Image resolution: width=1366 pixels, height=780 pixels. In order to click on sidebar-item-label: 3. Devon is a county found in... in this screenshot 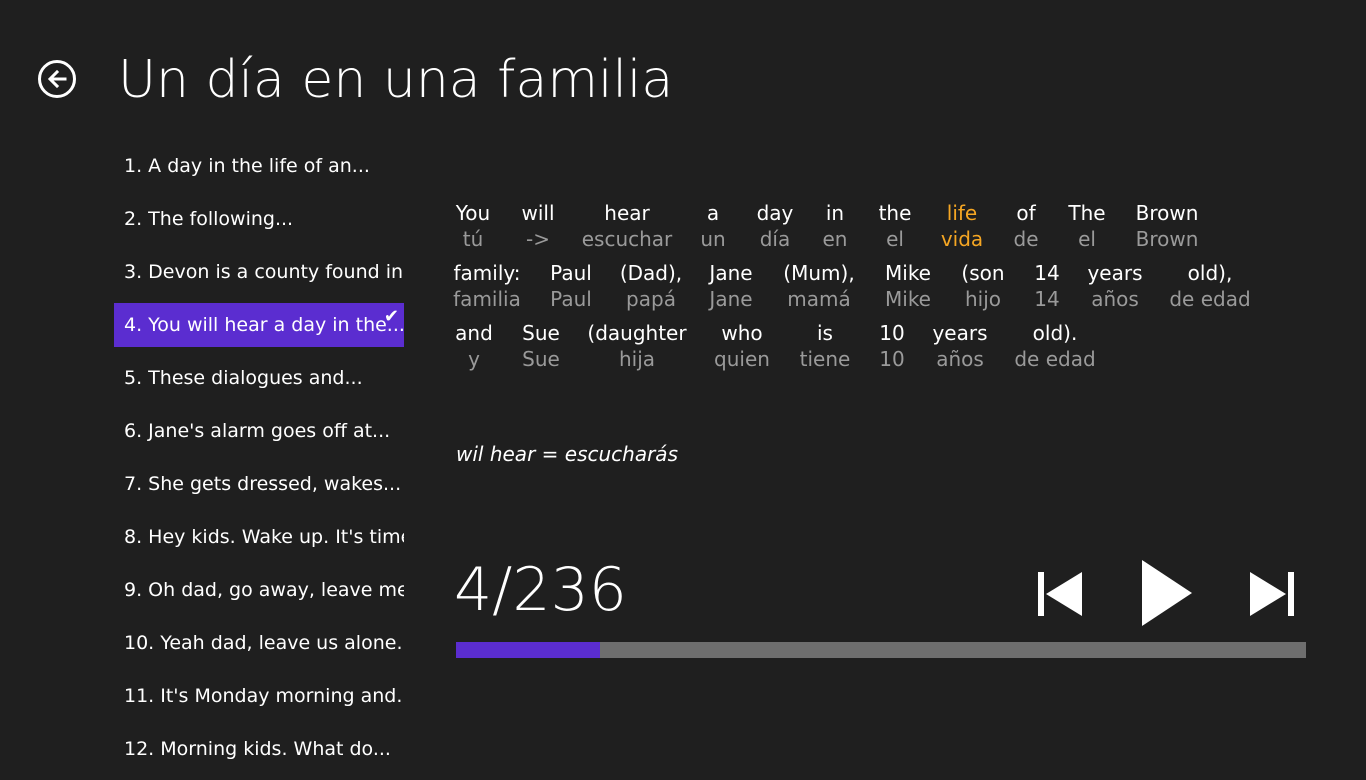, I will do `click(264, 272)`.